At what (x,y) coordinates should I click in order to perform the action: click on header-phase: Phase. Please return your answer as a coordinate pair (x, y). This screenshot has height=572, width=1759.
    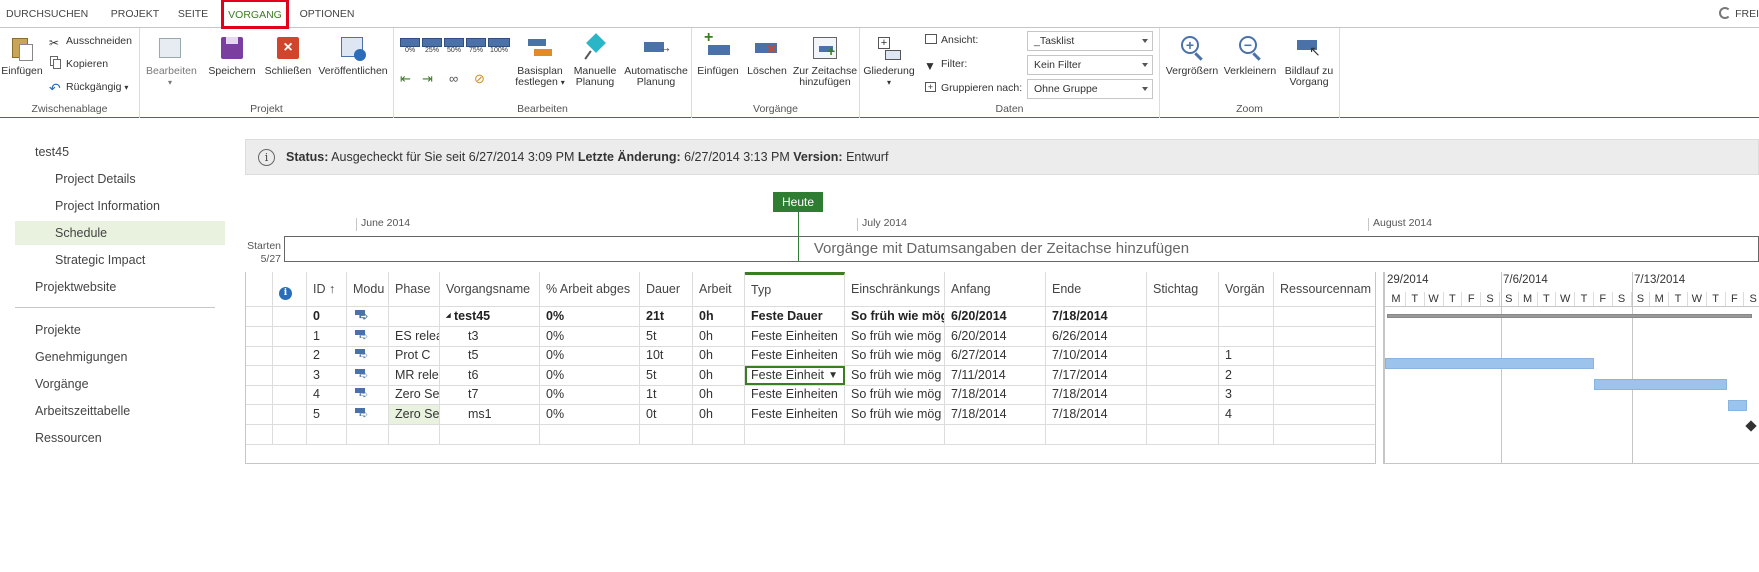
    Looking at the image, I should click on (414, 289).